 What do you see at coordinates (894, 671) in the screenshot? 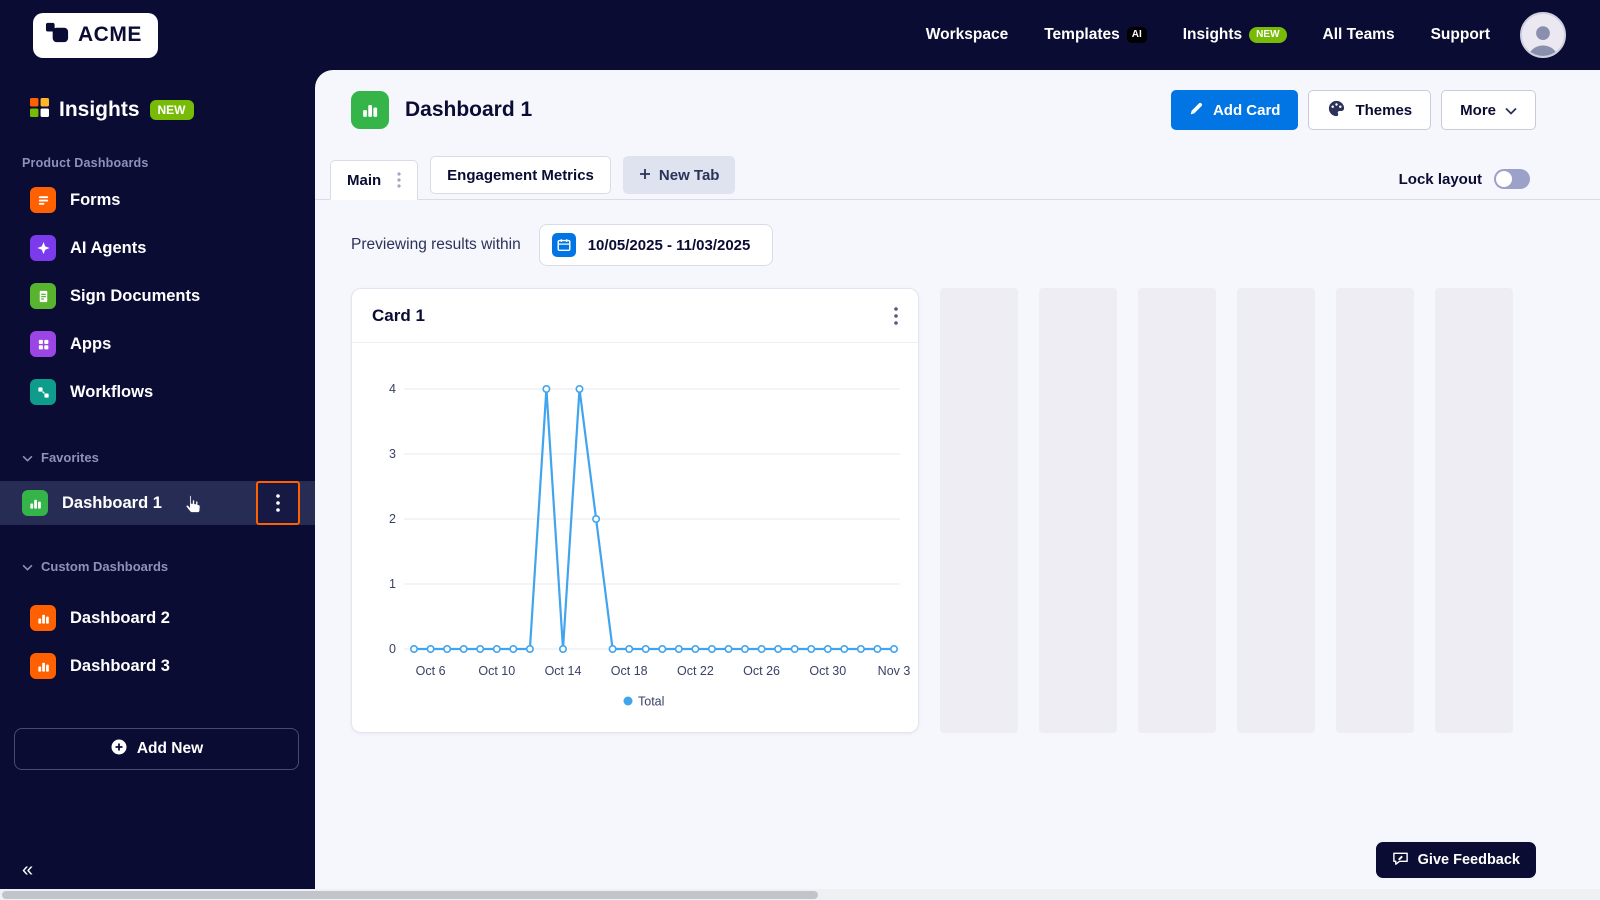
I see `svg-text: Nov 3` at bounding box center [894, 671].